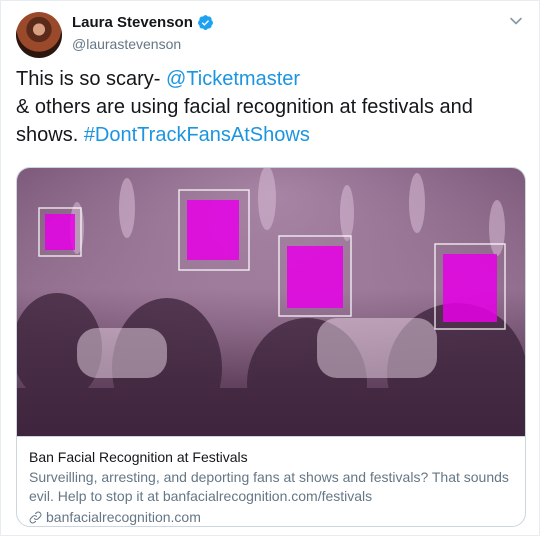 This screenshot has height=536, width=540. I want to click on author-handle: @laurastevenson, so click(126, 44).